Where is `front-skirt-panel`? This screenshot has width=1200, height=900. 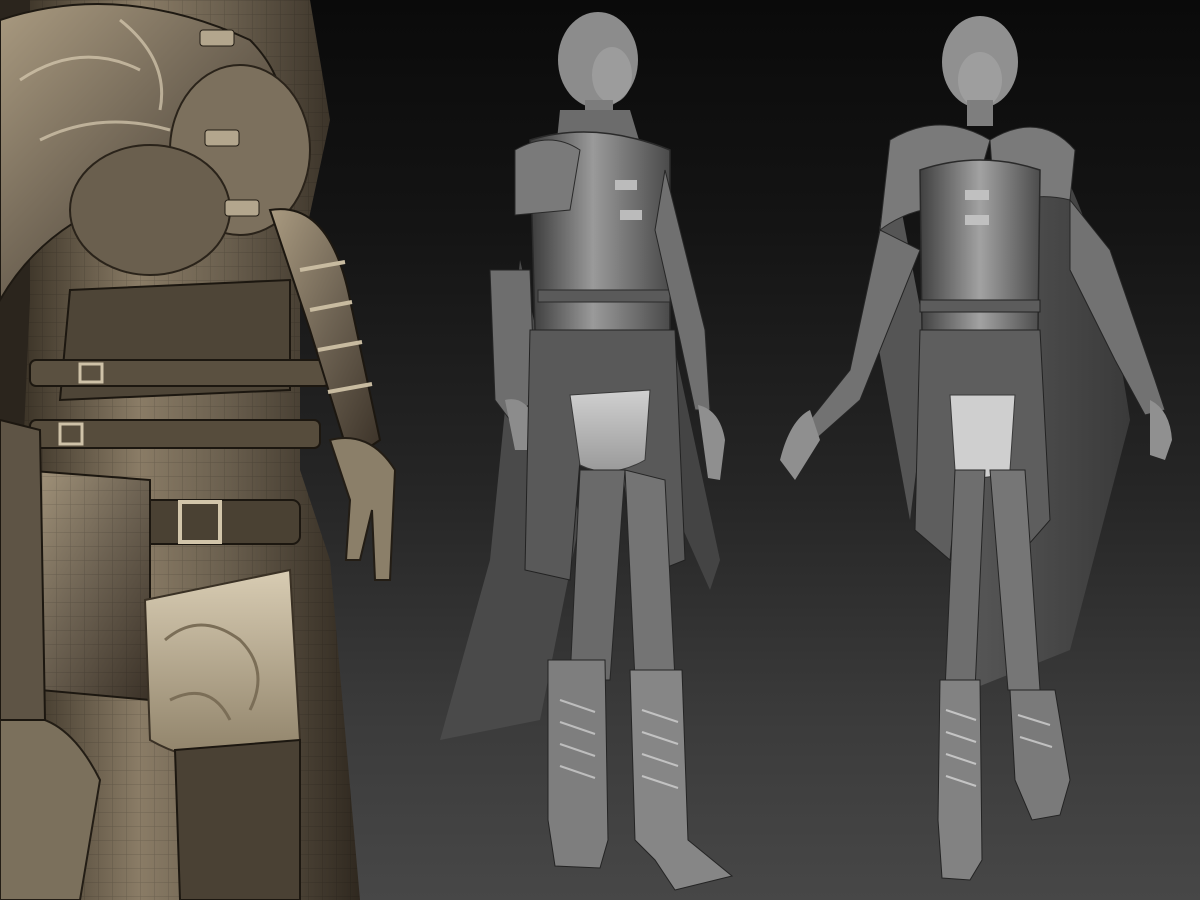
front-skirt-panel is located at coordinates (222, 664).